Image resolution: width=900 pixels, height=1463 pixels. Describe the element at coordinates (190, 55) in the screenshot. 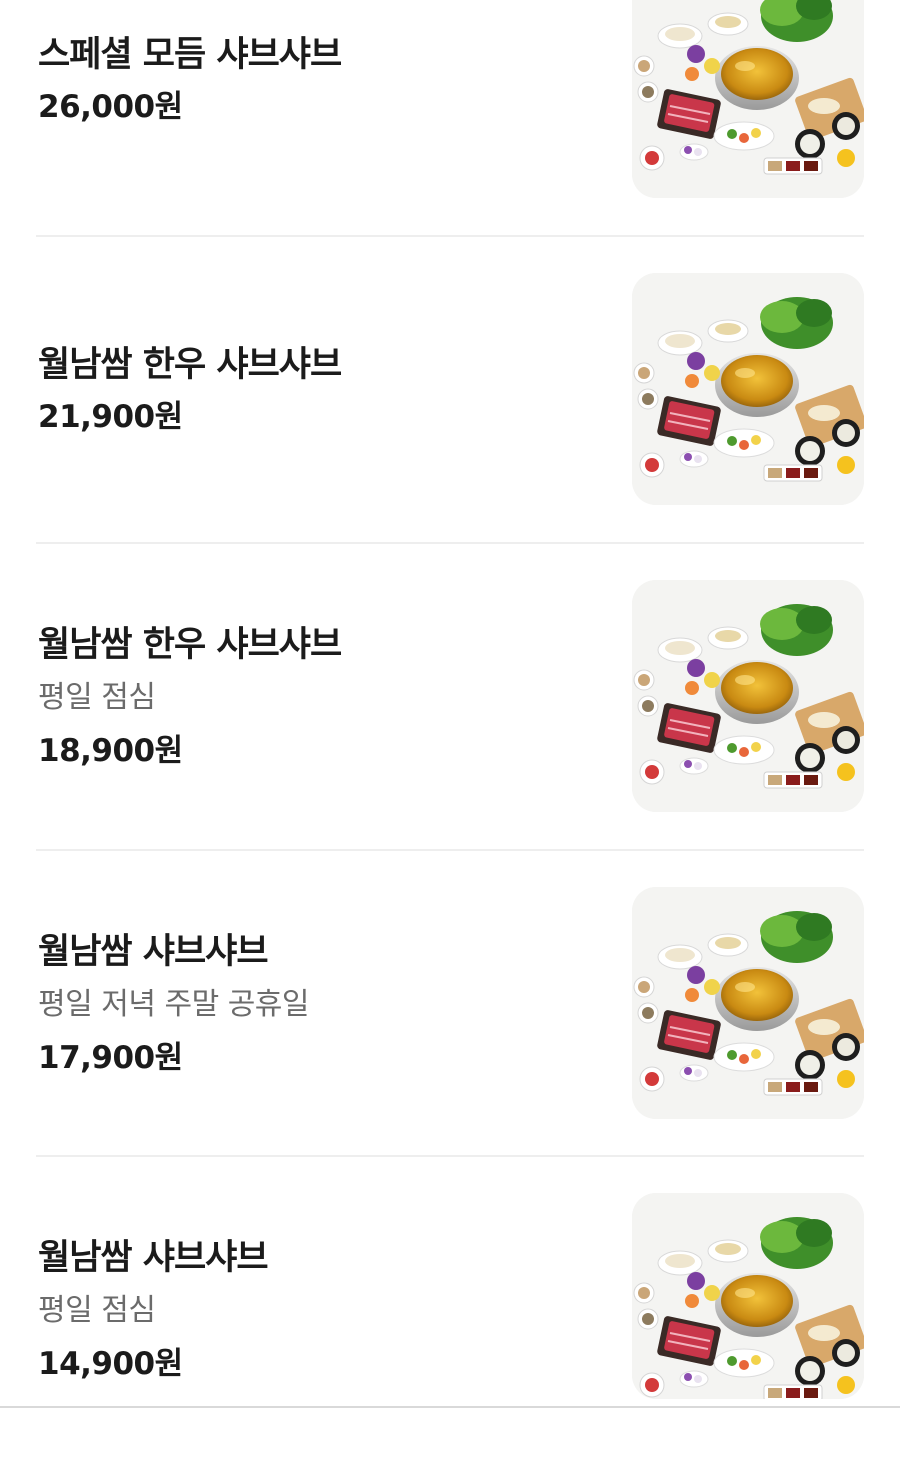

I see `menu-item-name: 스페셜 모듬 샤브샤브` at that location.